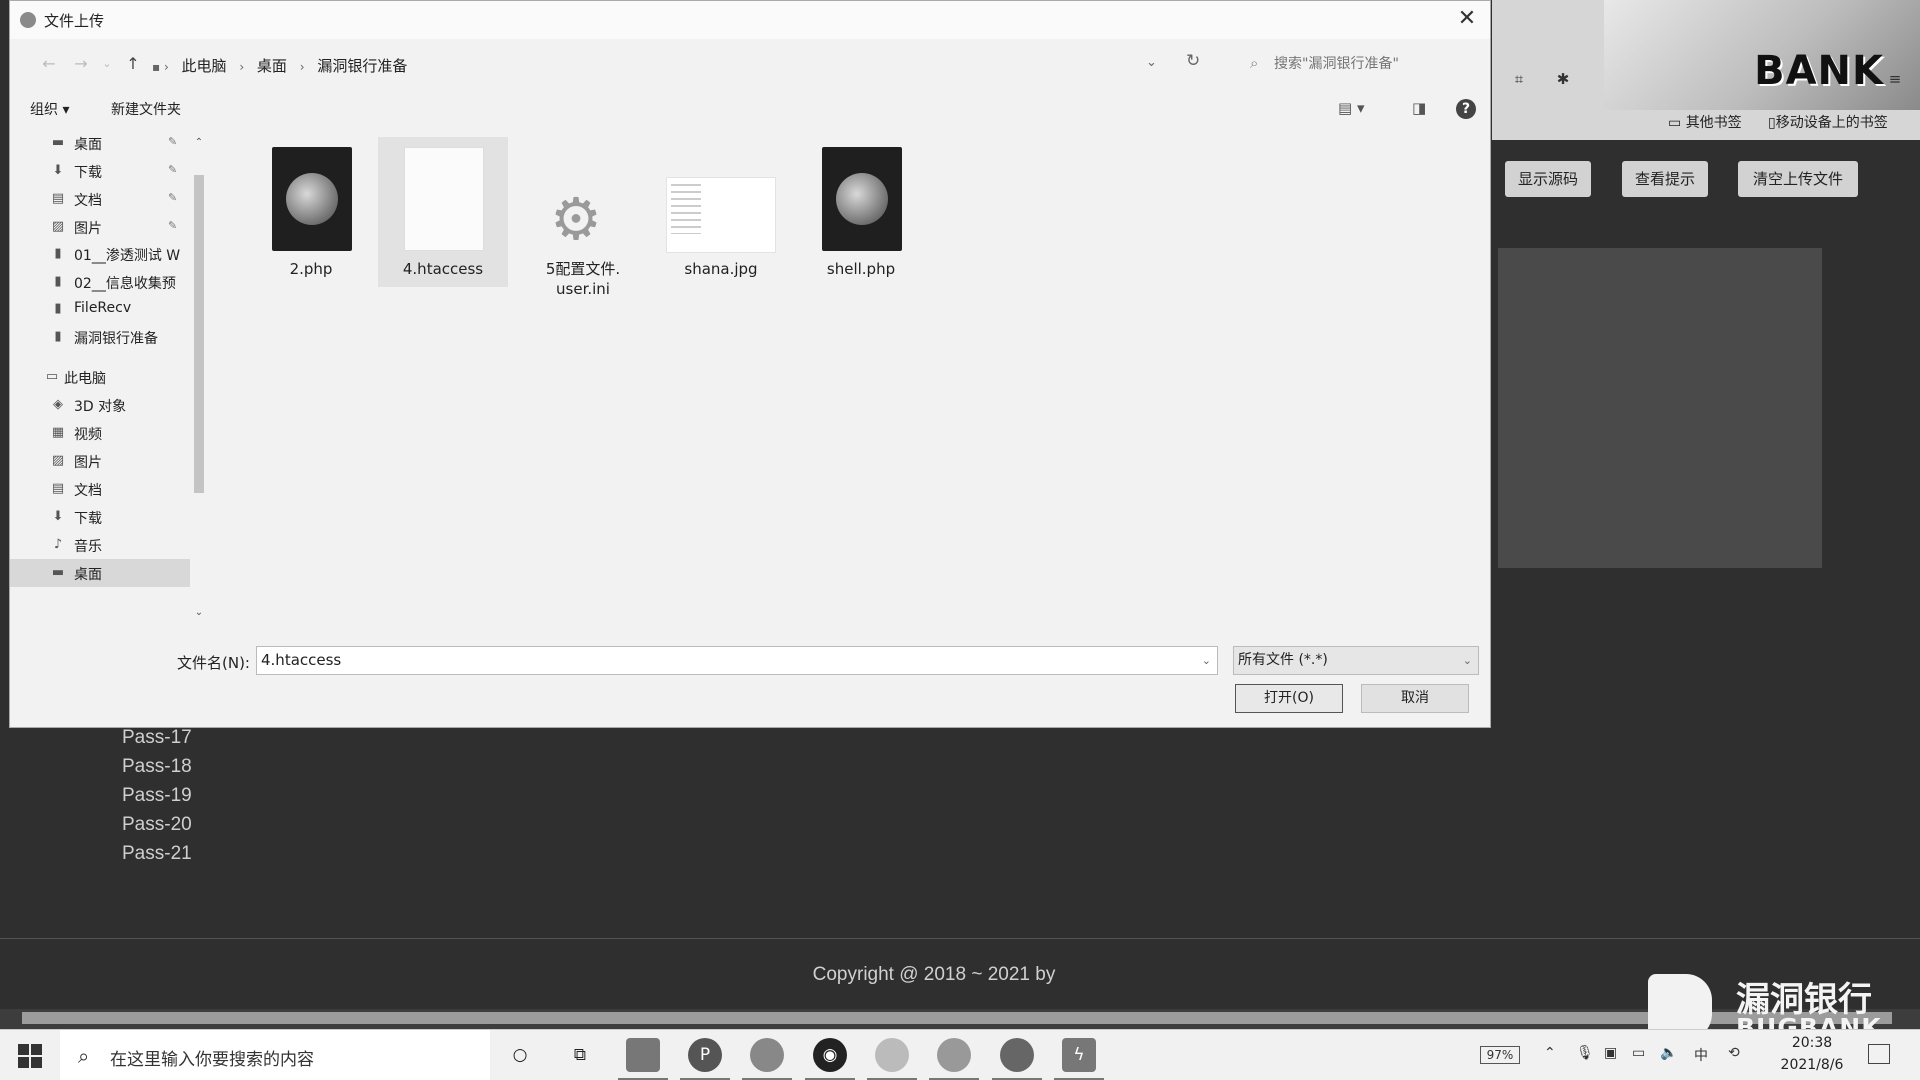  What do you see at coordinates (1812, 1065) in the screenshot?
I see `clock-date: 2021/8/6` at bounding box center [1812, 1065].